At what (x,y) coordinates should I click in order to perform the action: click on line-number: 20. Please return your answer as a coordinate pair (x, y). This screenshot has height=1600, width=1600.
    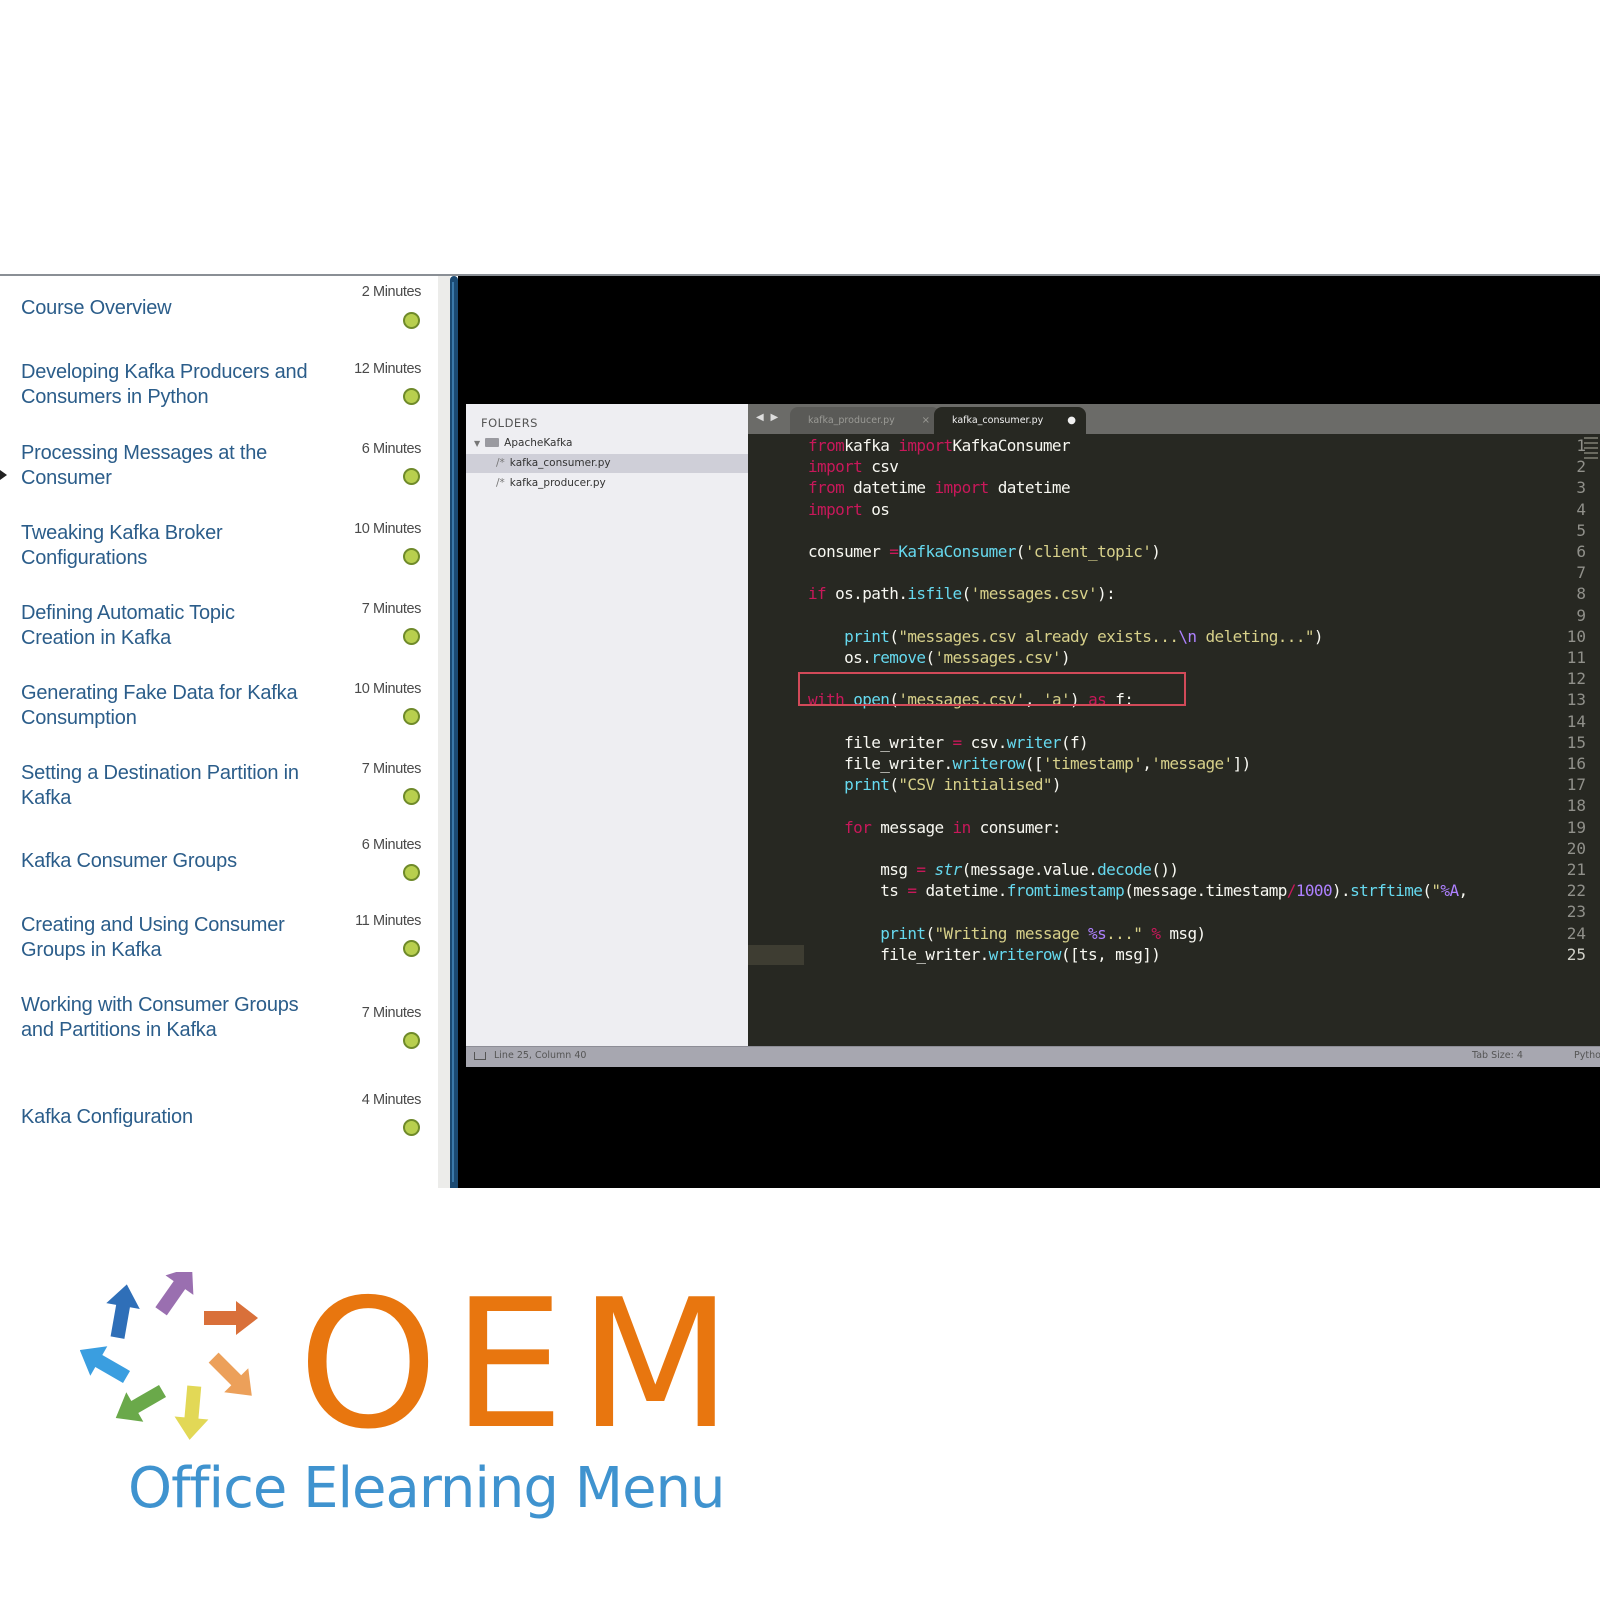
    Looking at the image, I should click on (1576, 848).